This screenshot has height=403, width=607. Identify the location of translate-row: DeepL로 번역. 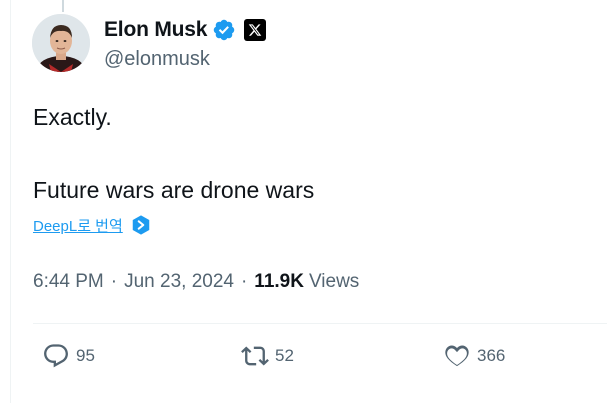
(92, 225).